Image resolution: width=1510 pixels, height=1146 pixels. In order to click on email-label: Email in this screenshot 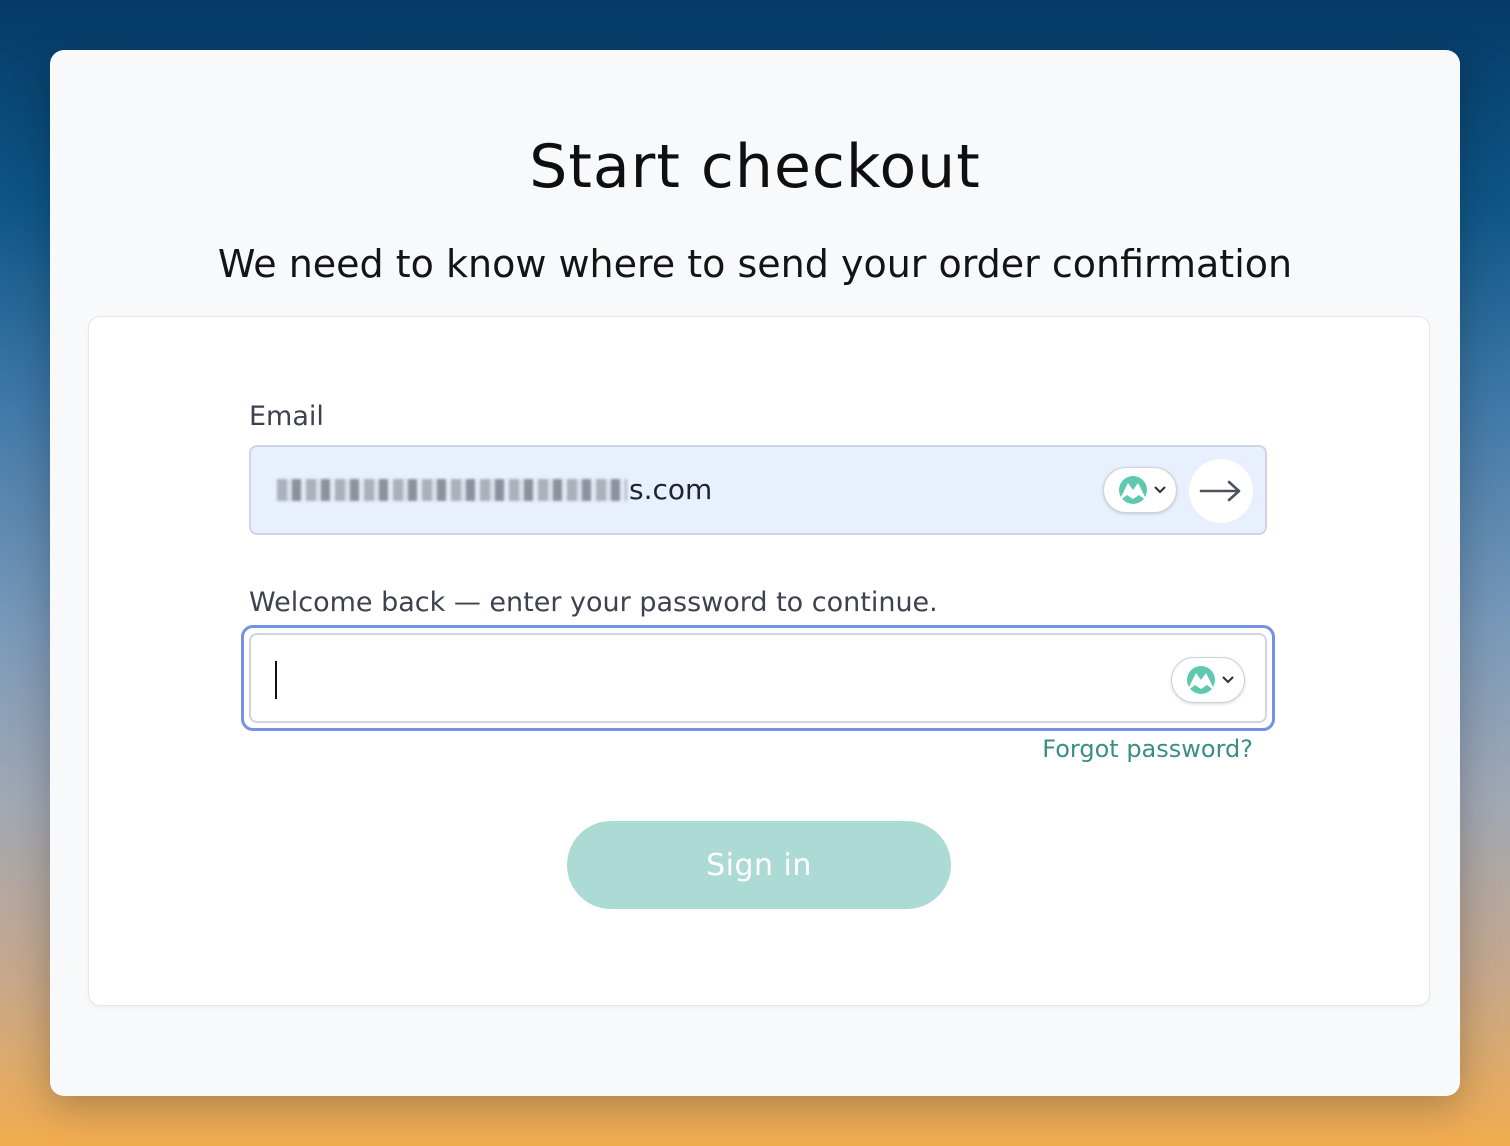, I will do `click(286, 416)`.